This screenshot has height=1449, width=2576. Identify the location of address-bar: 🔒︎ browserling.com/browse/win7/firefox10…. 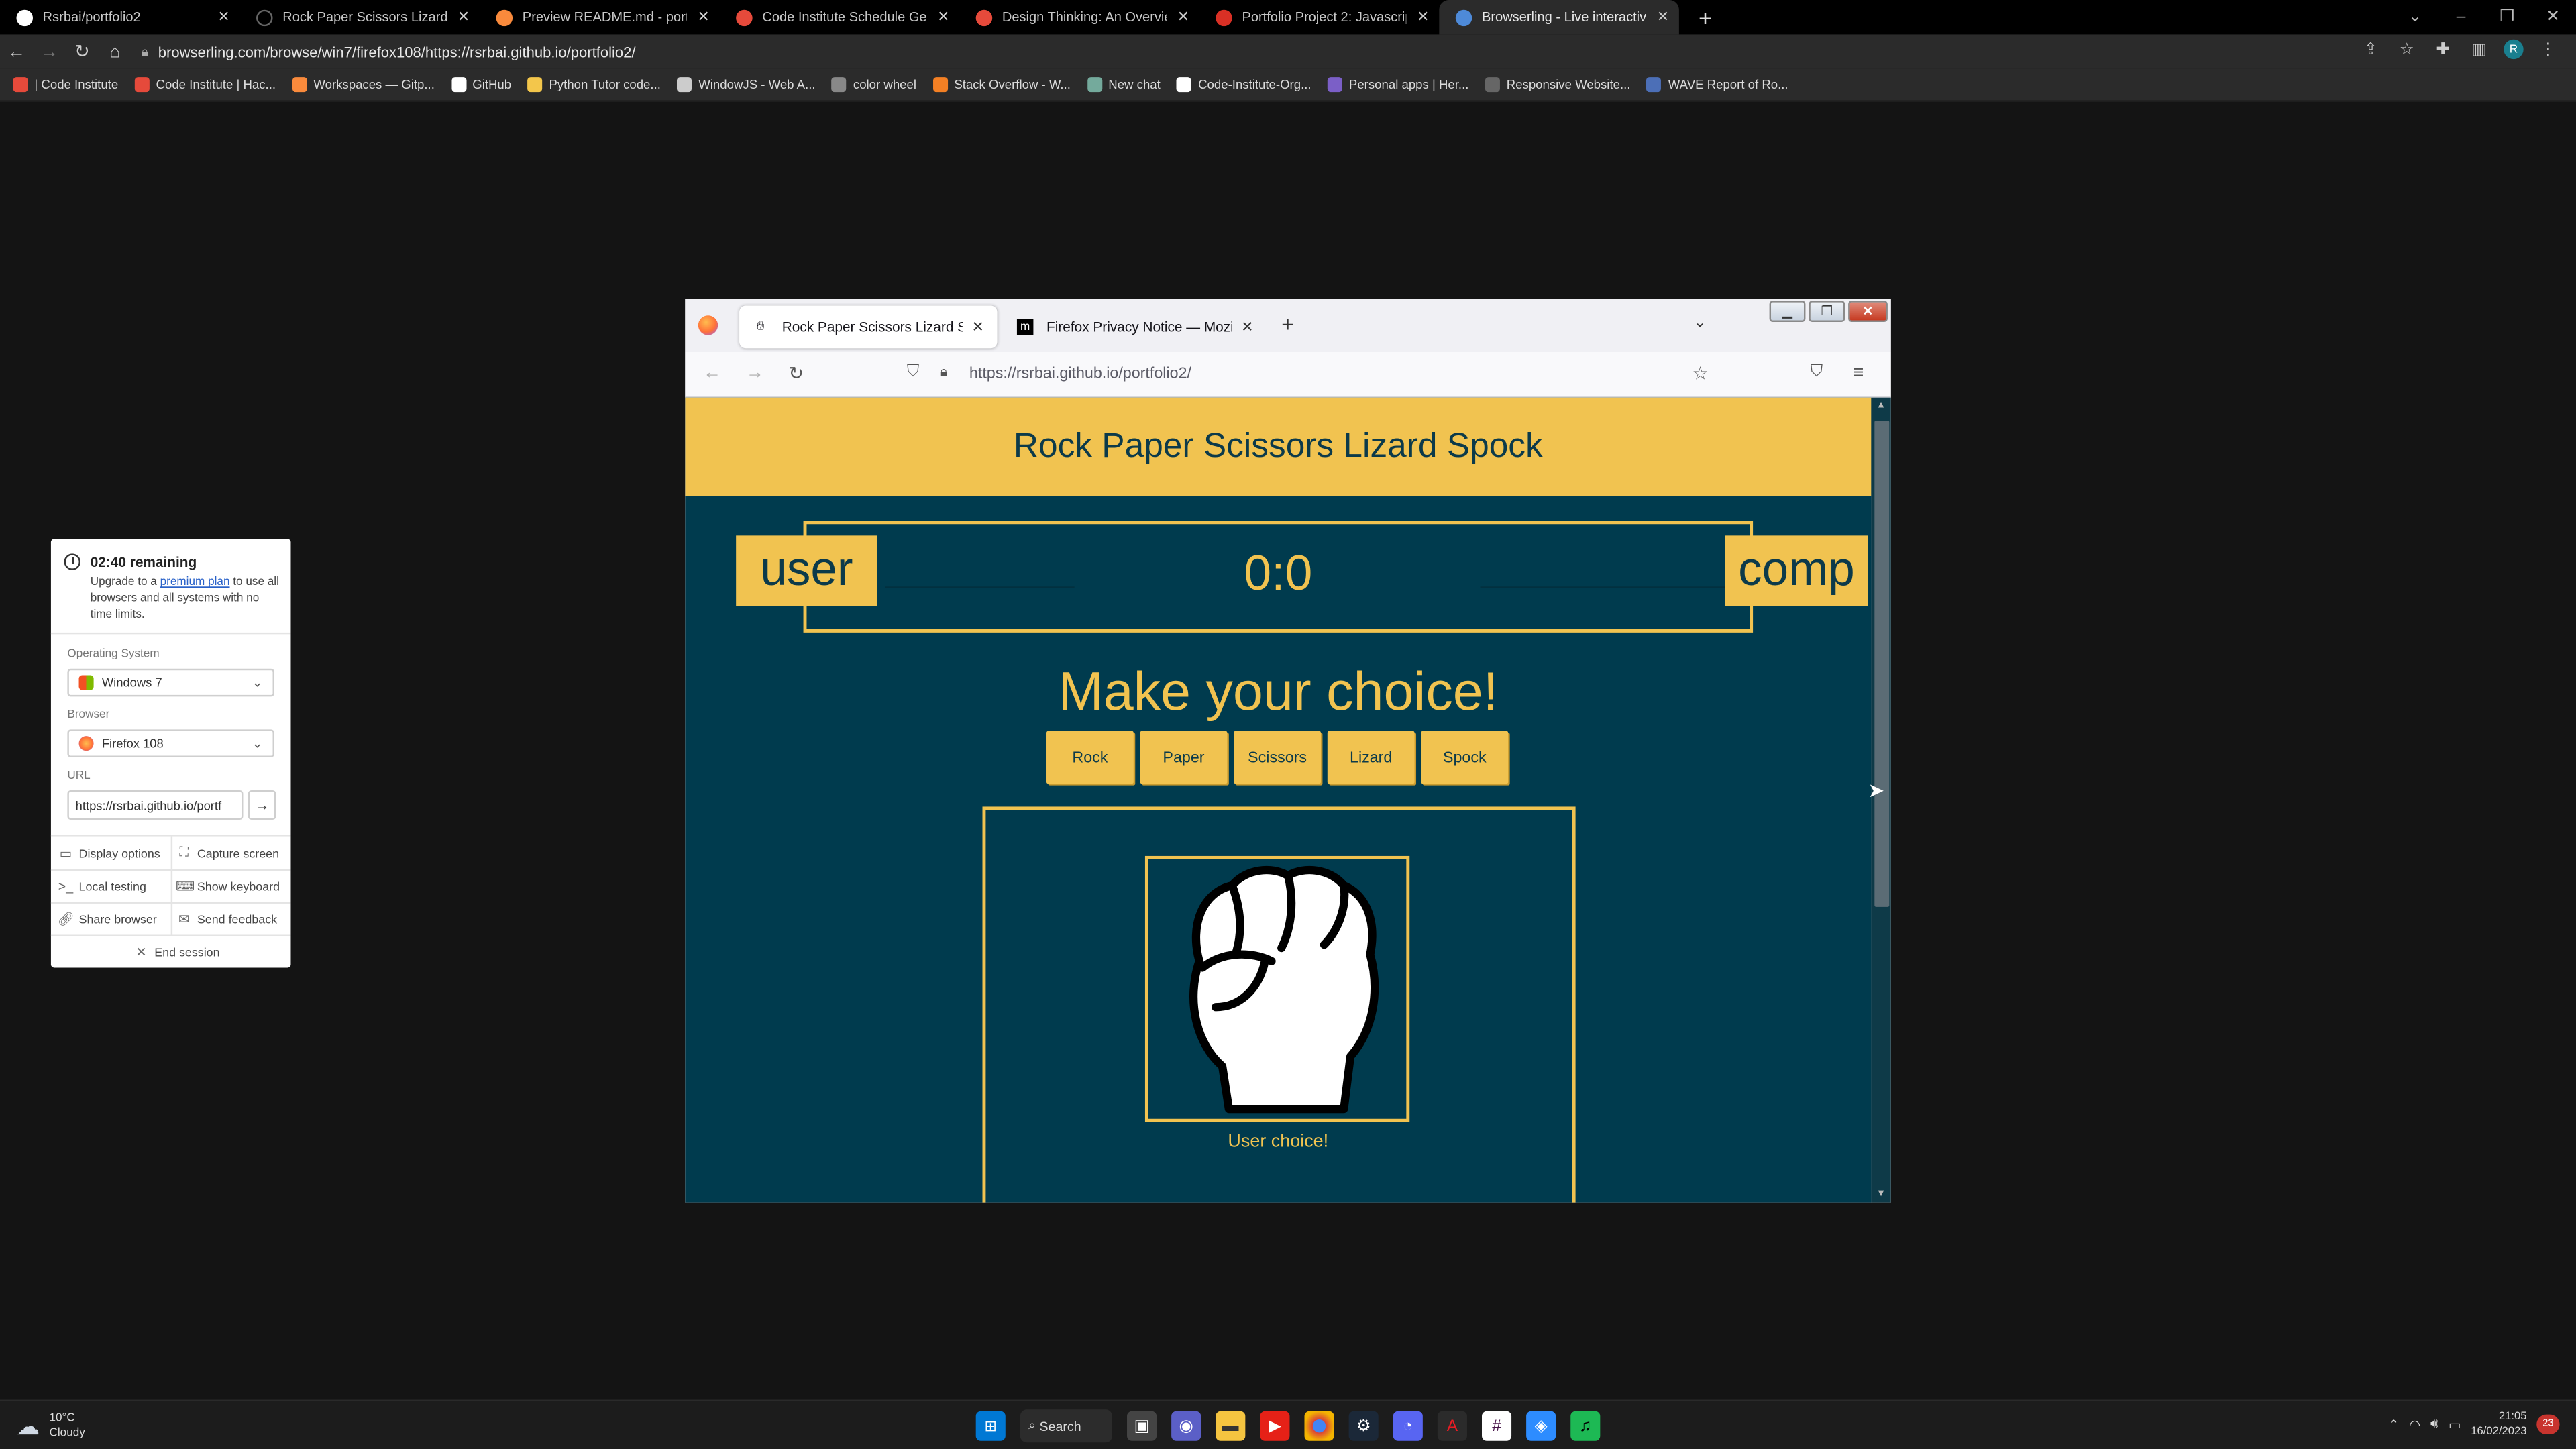
(1234, 52).